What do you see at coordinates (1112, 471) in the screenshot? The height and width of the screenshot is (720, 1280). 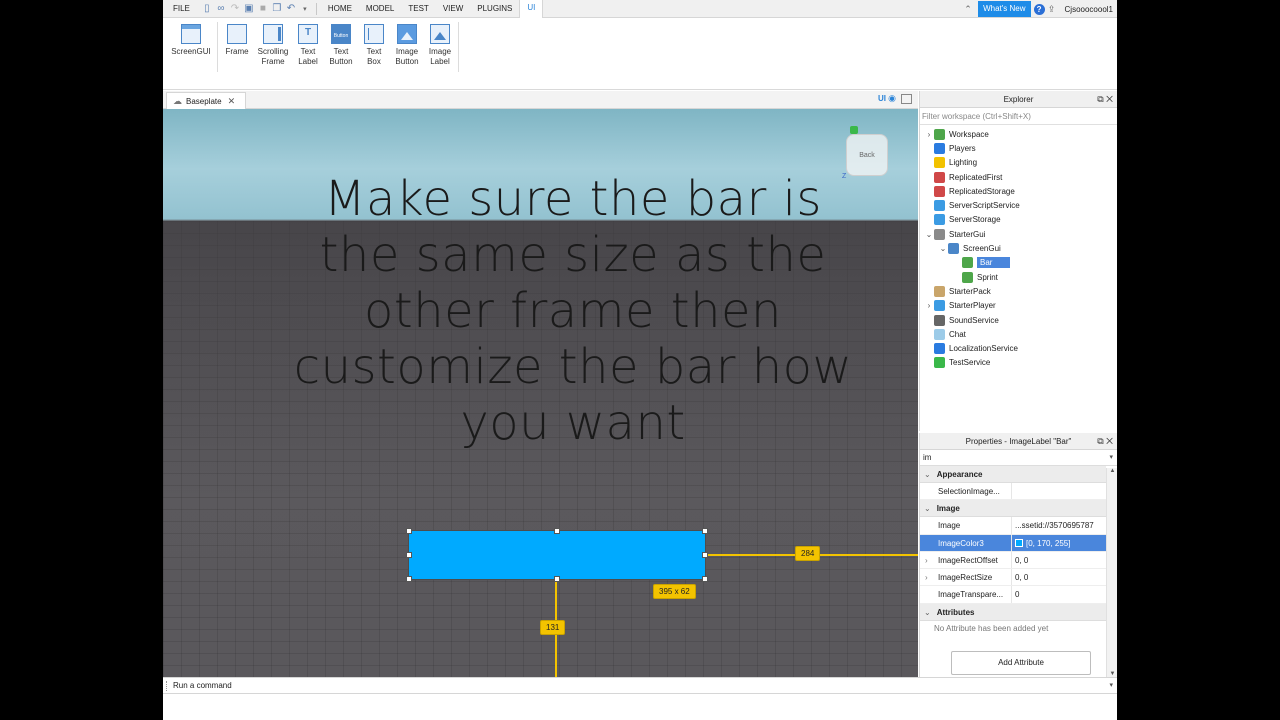 I see `scroll-up-icon: ▲` at bounding box center [1112, 471].